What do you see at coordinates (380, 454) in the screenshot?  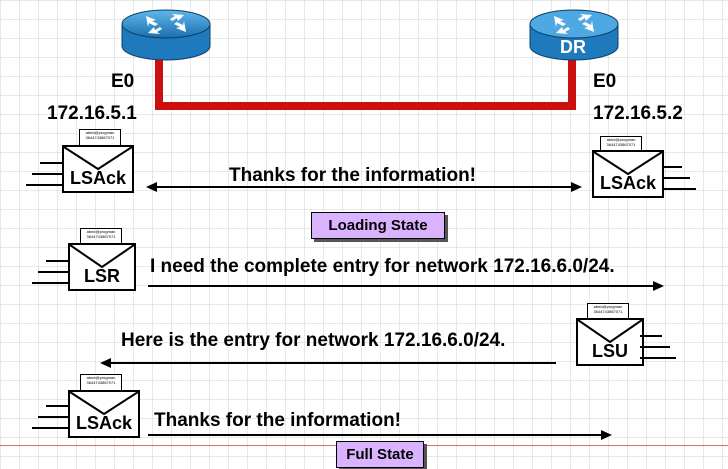 I see `full-state-badge: Full State` at bounding box center [380, 454].